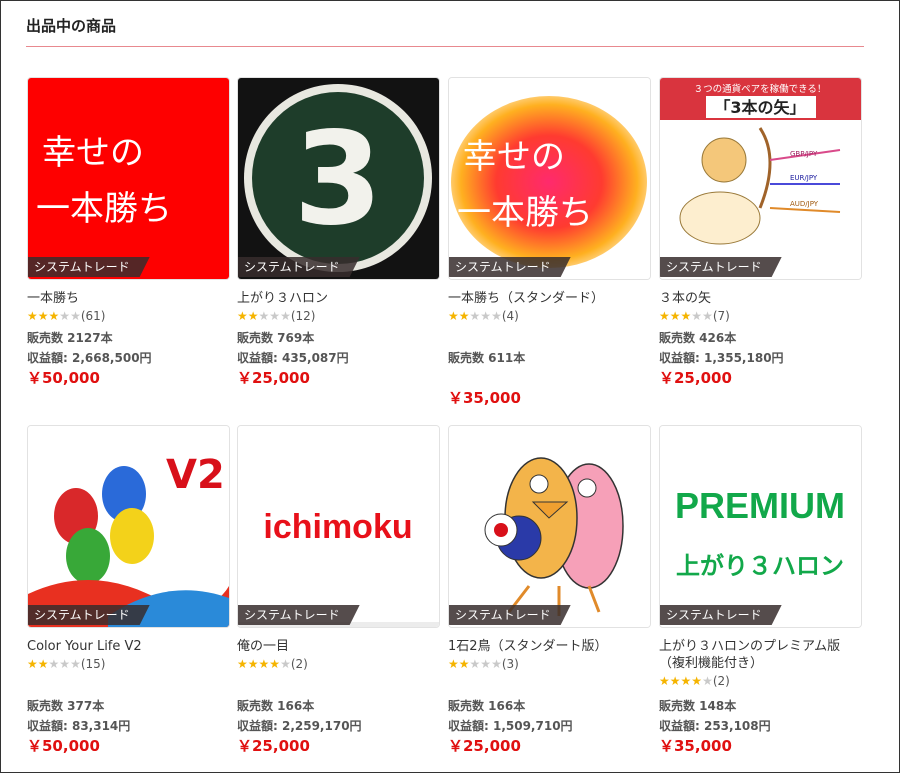 The width and height of the screenshot is (900, 773). Describe the element at coordinates (128, 316) in the screenshot. I see `star-rating: ★★★★★(61)` at that location.